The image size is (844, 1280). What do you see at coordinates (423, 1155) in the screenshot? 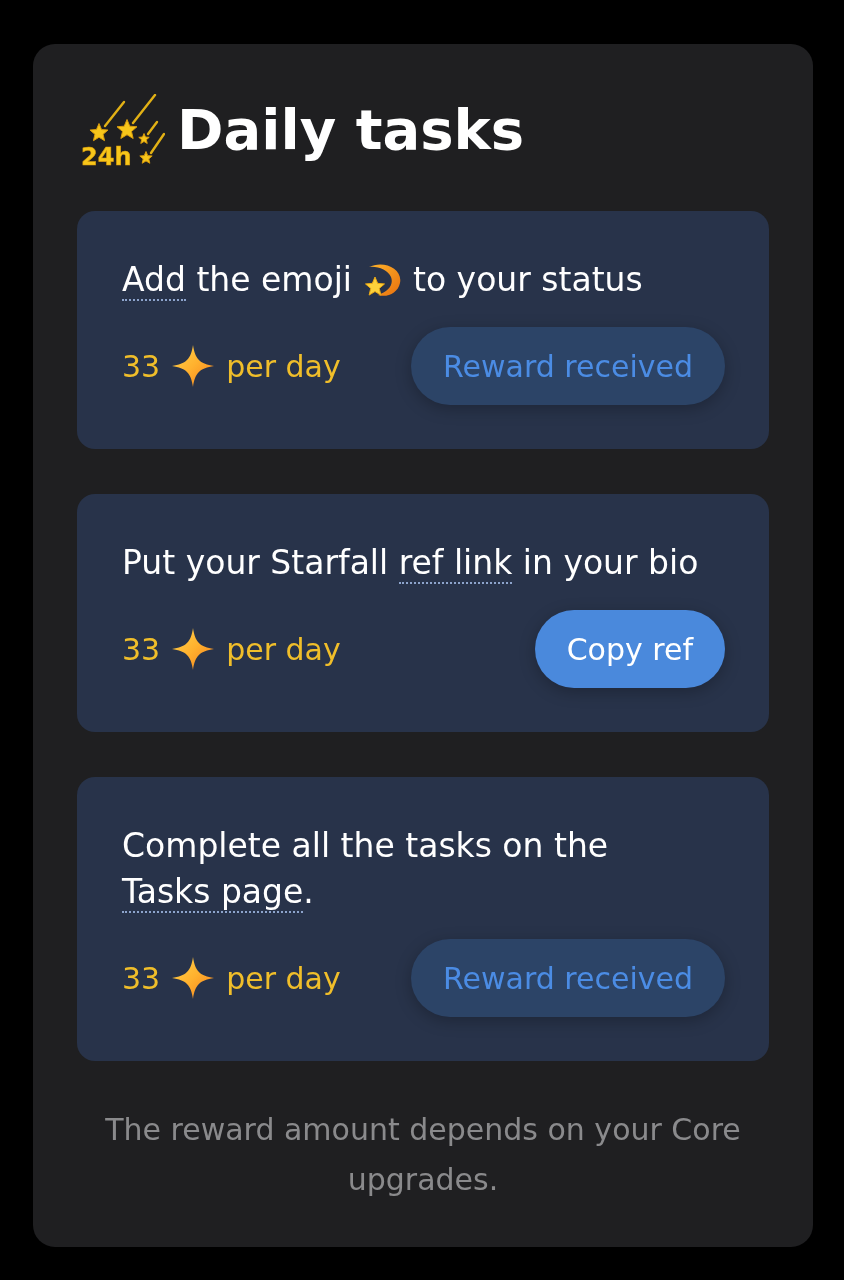
I see `footer-note: The reward amount depends on your Core upgrades.` at bounding box center [423, 1155].